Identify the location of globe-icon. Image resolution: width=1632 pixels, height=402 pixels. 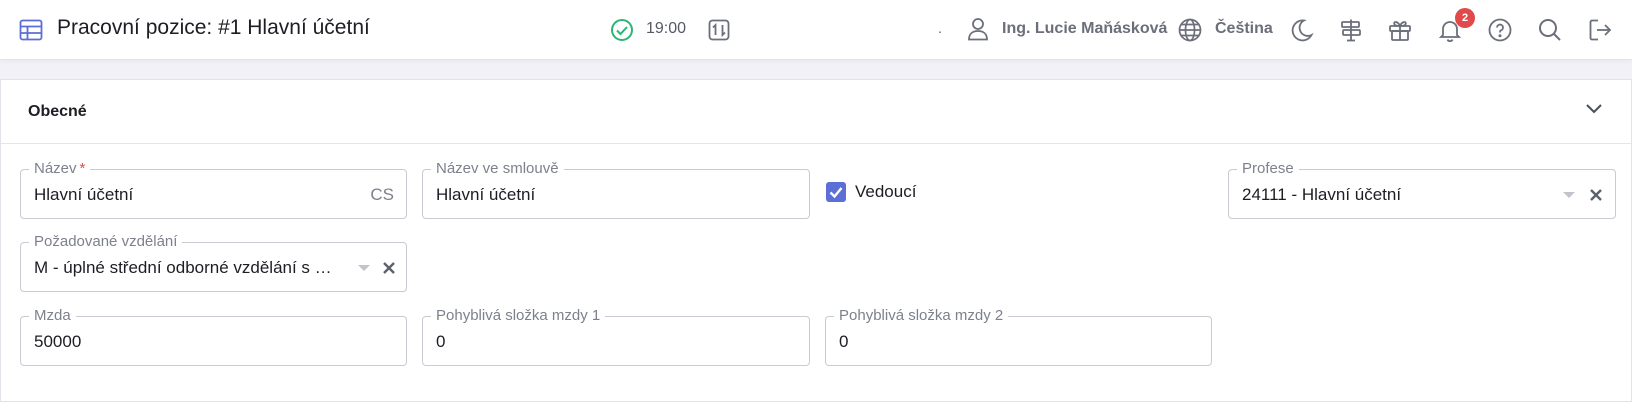
(1190, 30).